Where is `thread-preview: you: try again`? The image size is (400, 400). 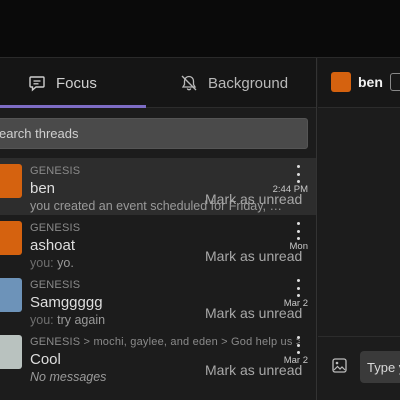
thread-preview: you: try again is located at coordinates (67, 320).